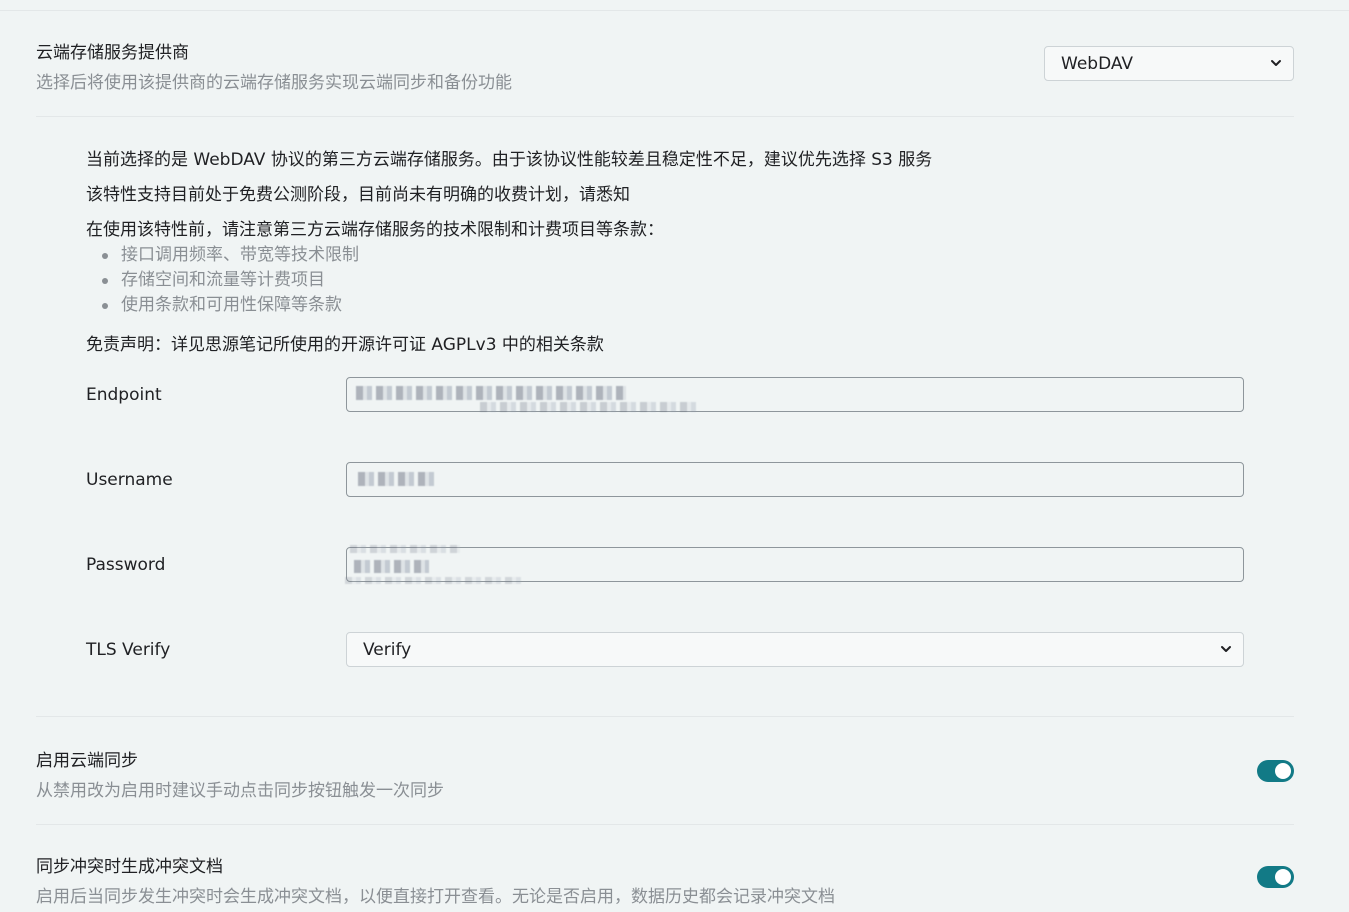 The height and width of the screenshot is (912, 1349). I want to click on tls-verify-value: Verify, so click(387, 649).